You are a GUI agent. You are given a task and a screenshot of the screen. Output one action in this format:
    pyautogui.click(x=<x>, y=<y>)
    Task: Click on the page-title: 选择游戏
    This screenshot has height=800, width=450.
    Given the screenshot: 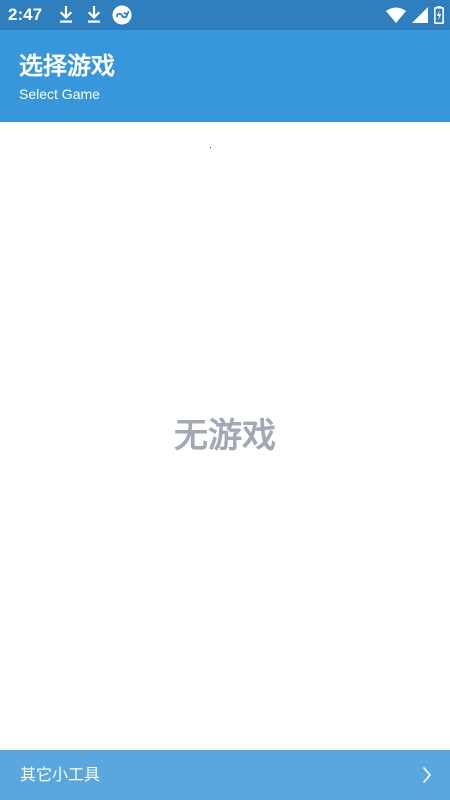 What is the action you would take?
    pyautogui.click(x=67, y=66)
    